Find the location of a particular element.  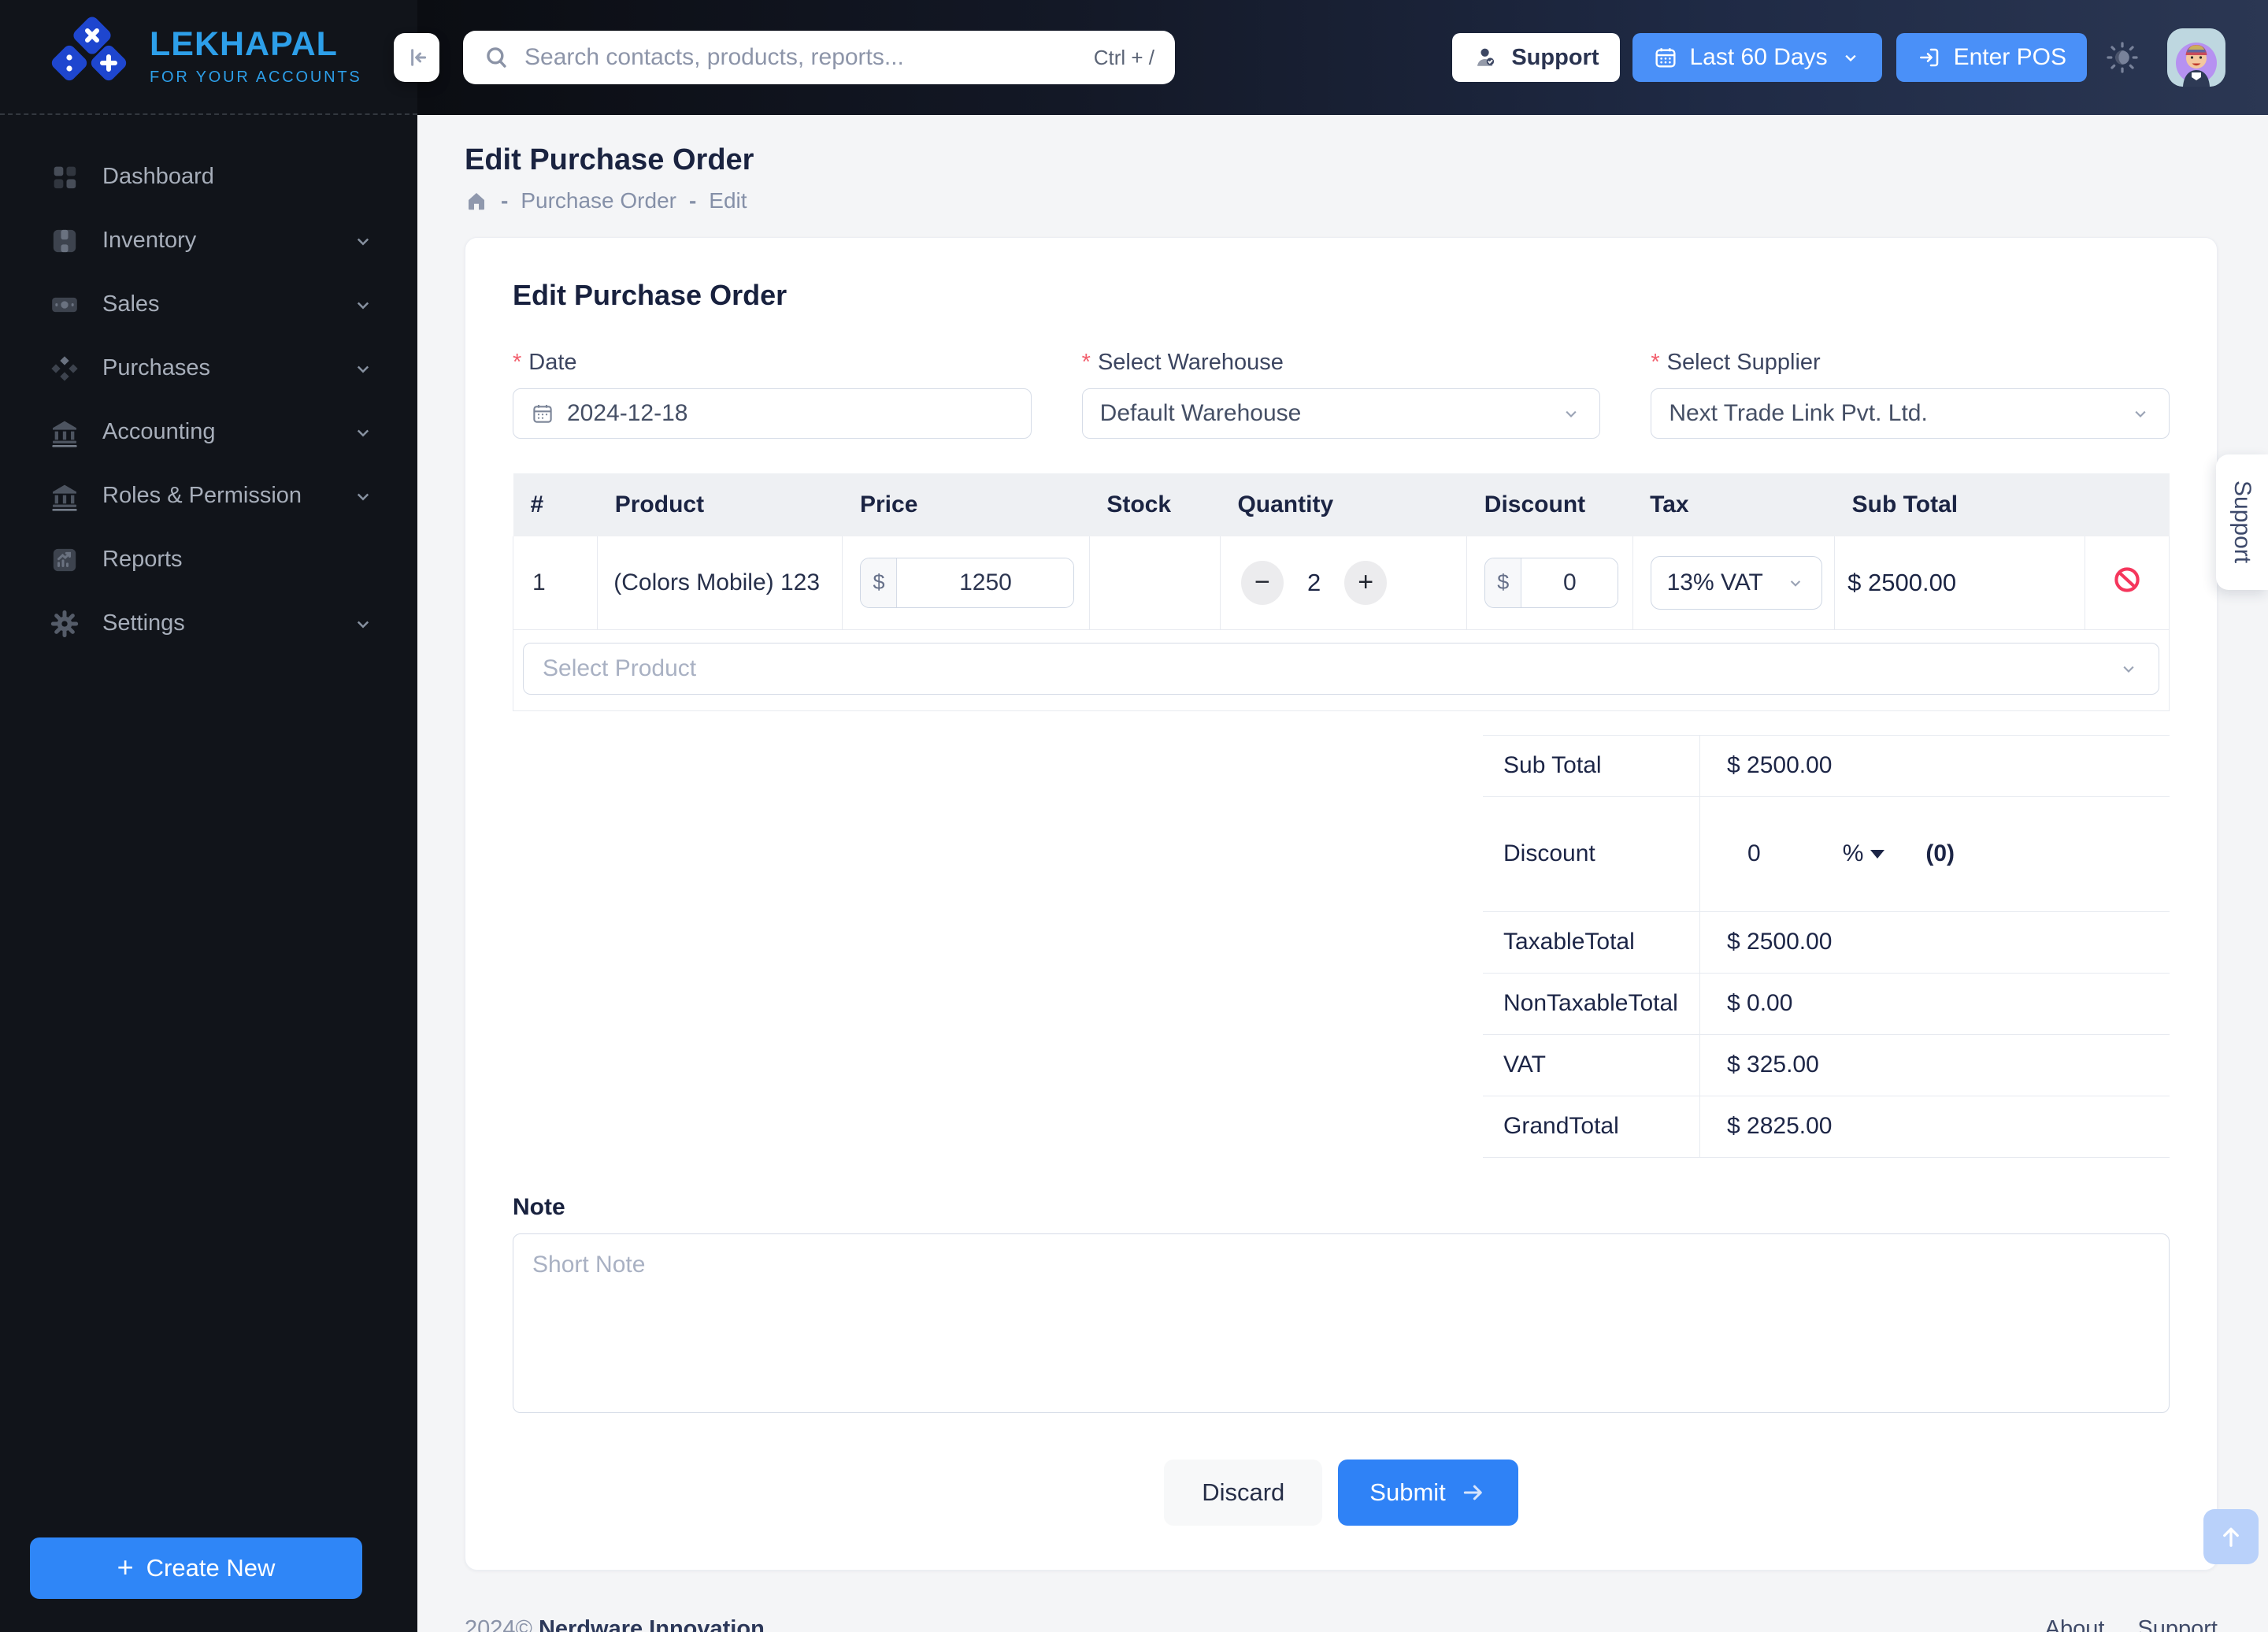

quantity-decrement-button: − is located at coordinates (1262, 582).